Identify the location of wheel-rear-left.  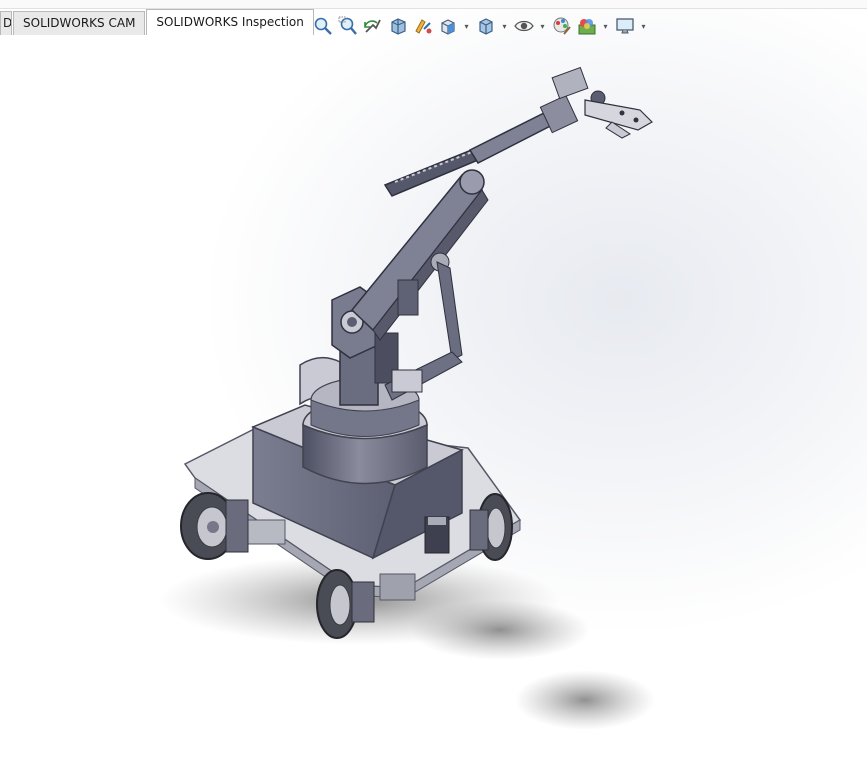
(214, 526).